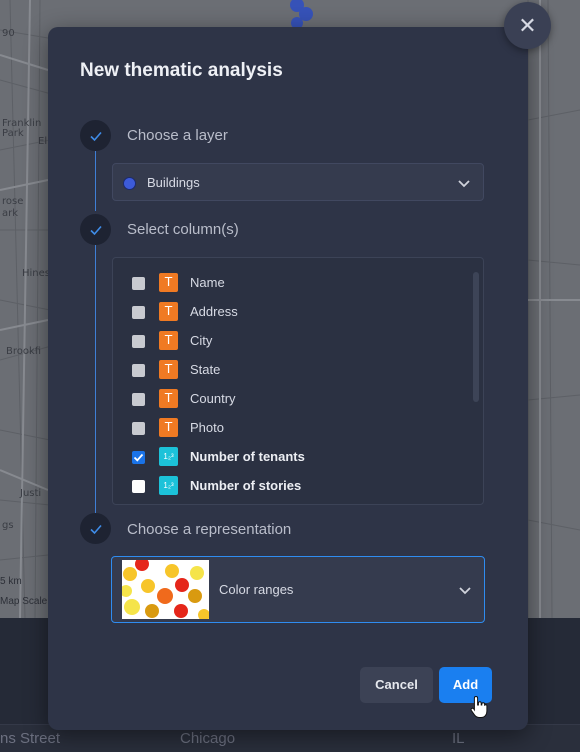  I want to click on column-name: City, so click(201, 340).